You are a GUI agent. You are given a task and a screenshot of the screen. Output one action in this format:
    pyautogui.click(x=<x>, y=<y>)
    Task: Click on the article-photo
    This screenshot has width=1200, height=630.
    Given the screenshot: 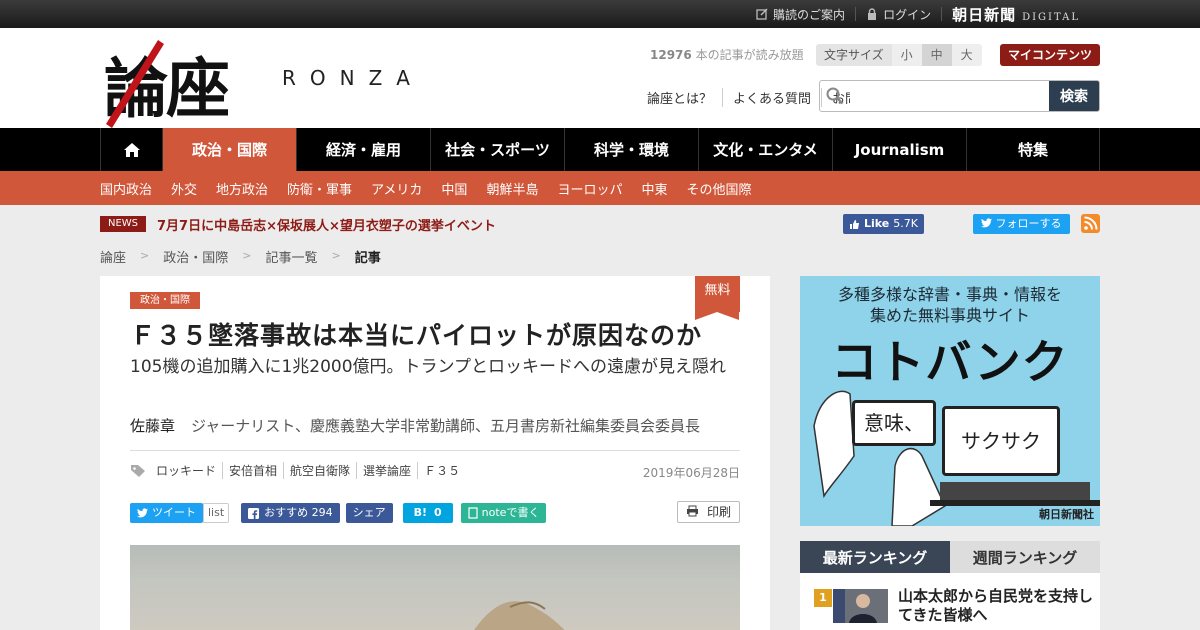 What is the action you would take?
    pyautogui.click(x=435, y=587)
    